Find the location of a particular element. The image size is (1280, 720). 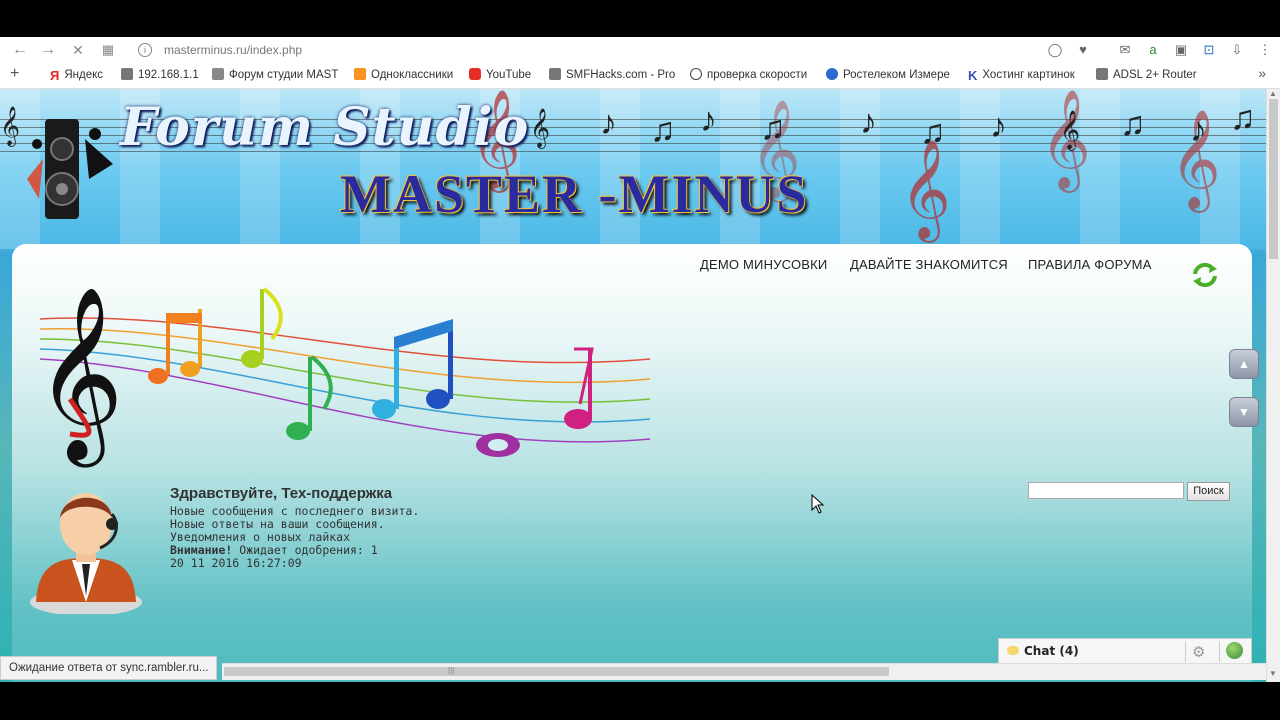

forward-arrow-icon: → is located at coordinates (48, 50).